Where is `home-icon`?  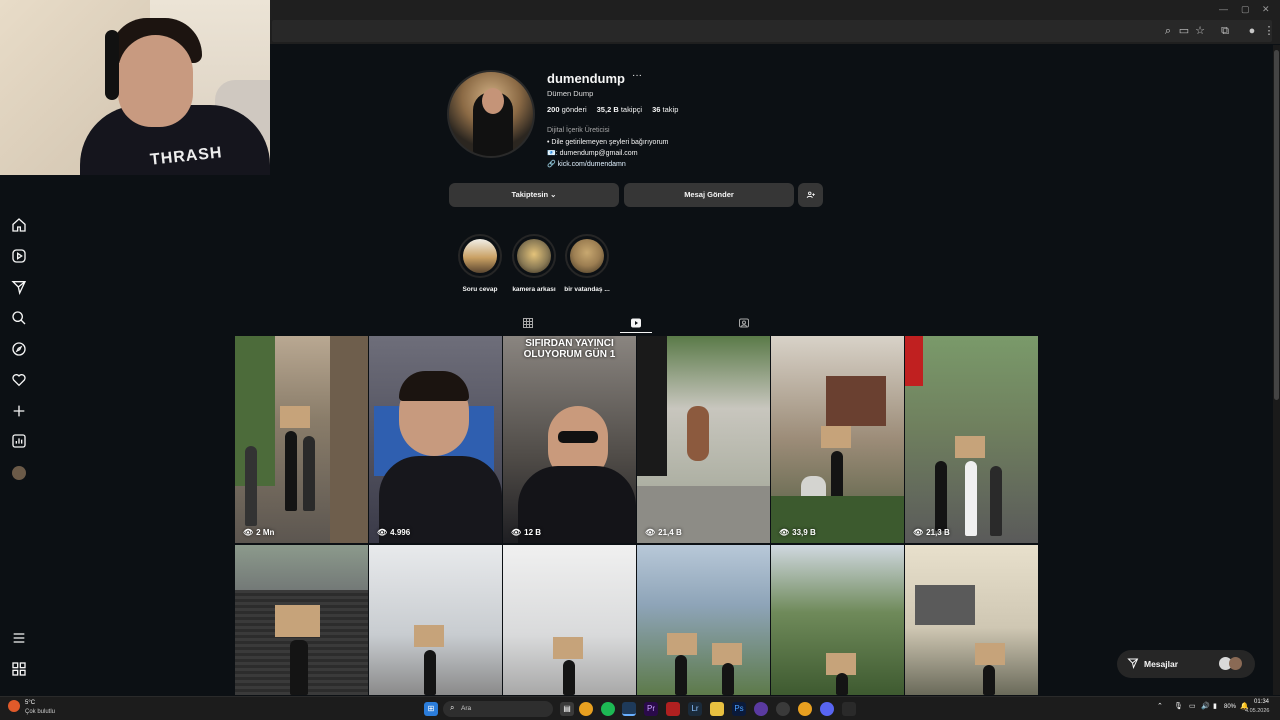 home-icon is located at coordinates (19, 226).